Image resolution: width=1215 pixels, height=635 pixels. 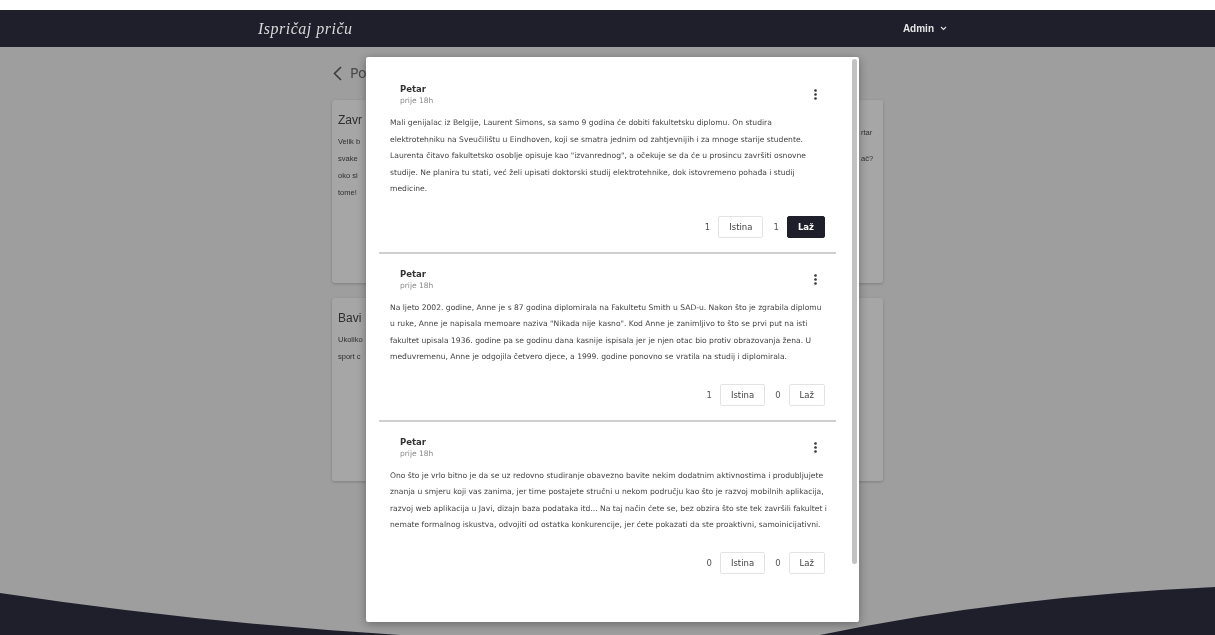 I want to click on user-menu: Admin, so click(x=924, y=28).